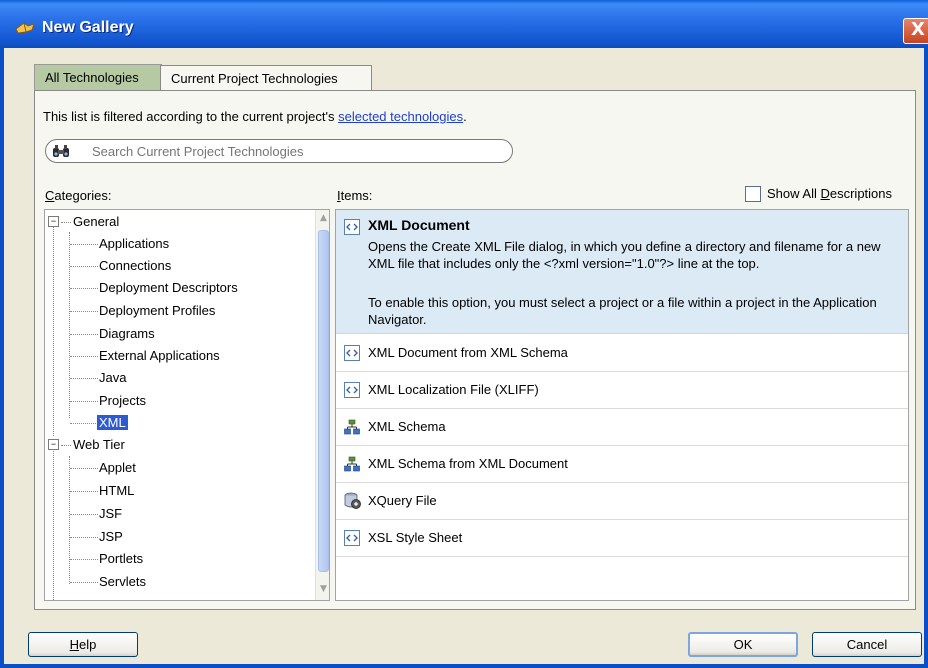  What do you see at coordinates (468, 352) in the screenshot?
I see `item-title: XML Document from XML Schema` at bounding box center [468, 352].